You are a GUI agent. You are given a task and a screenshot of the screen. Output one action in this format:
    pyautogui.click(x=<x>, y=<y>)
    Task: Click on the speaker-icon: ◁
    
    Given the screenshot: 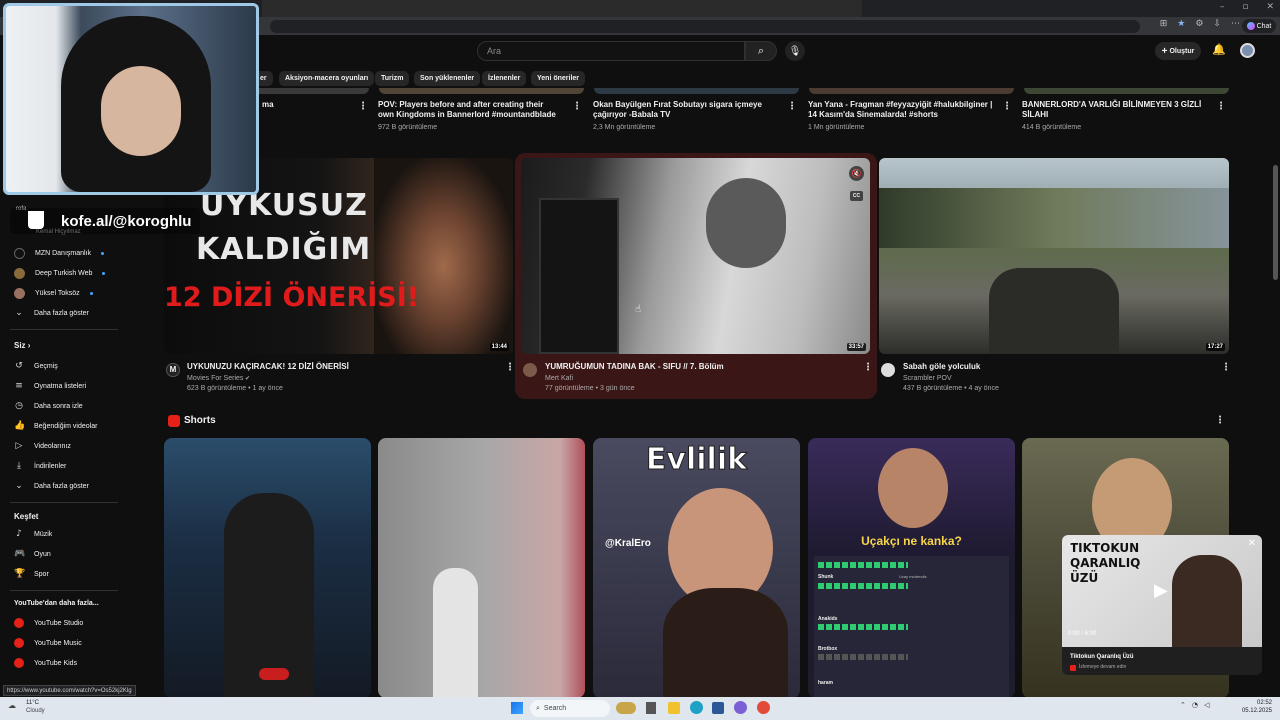 What is the action you would take?
    pyautogui.click(x=1206, y=705)
    